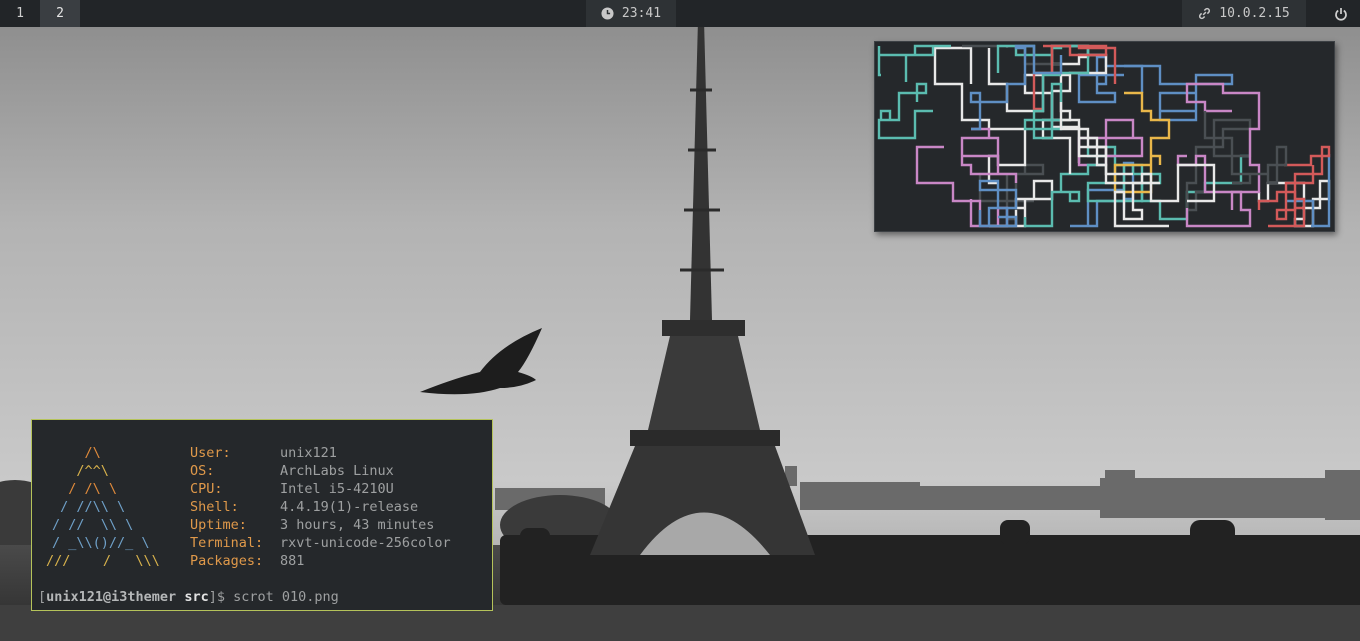  Describe the element at coordinates (227, 543) in the screenshot. I see `info-key-terminal: Terminal:` at that location.